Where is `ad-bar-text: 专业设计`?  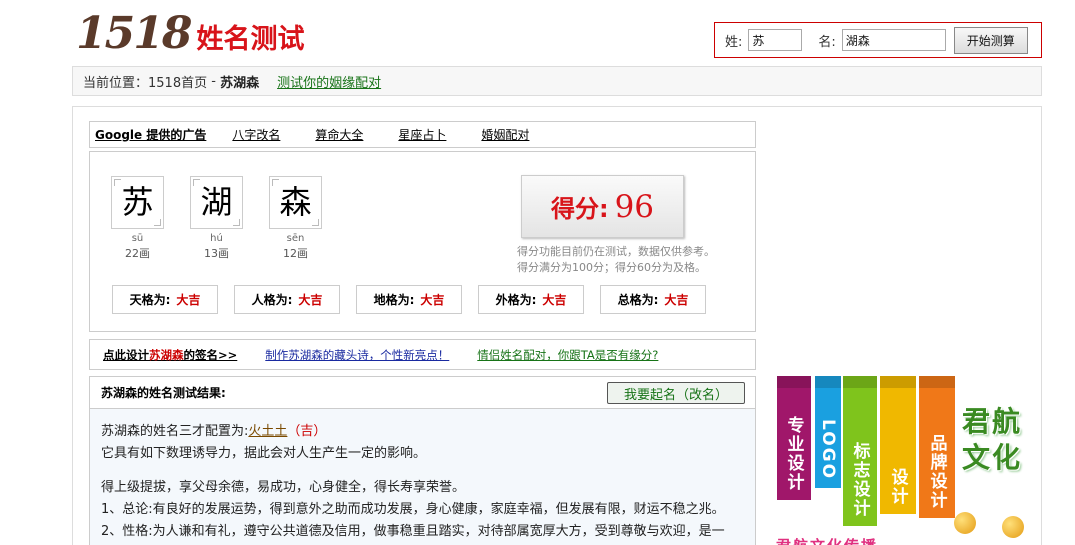
ad-bar-text: 专业设计 is located at coordinates (793, 454).